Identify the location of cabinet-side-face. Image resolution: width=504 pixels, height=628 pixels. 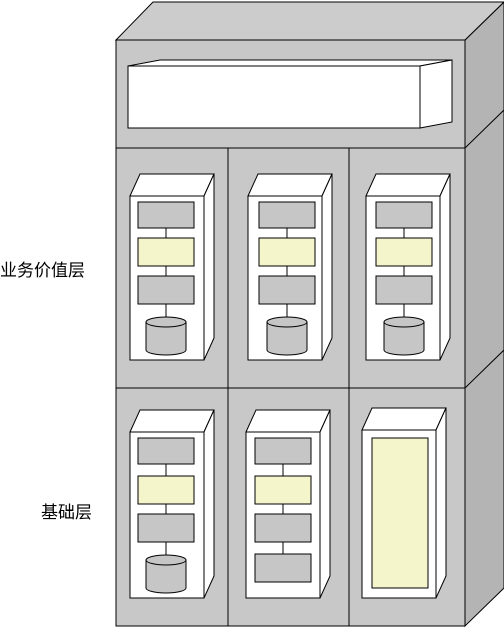
(484, 314).